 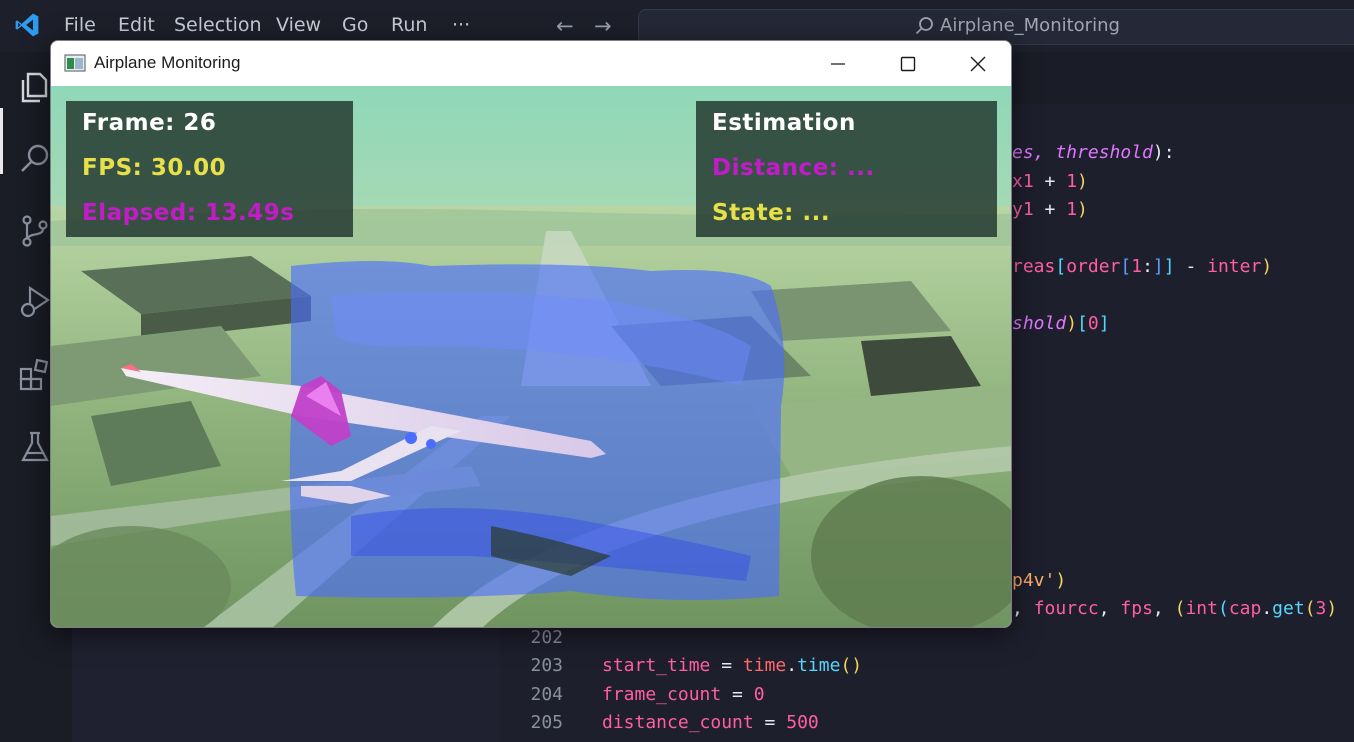 What do you see at coordinates (565, 26) in the screenshot?
I see `back-arrow-icon: ←` at bounding box center [565, 26].